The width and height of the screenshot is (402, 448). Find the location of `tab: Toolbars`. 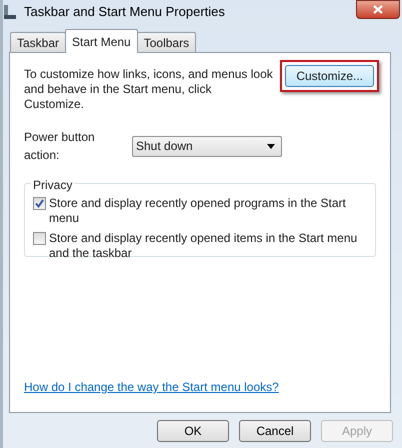

tab: Toolbars is located at coordinates (166, 42).